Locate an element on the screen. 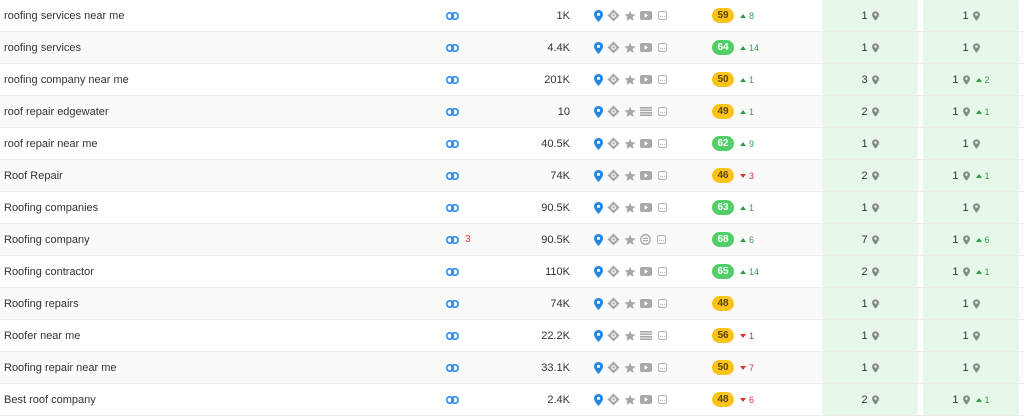 The width and height of the screenshot is (1024, 416). keyword-cell: Roofing repair near me is located at coordinates (219, 367).